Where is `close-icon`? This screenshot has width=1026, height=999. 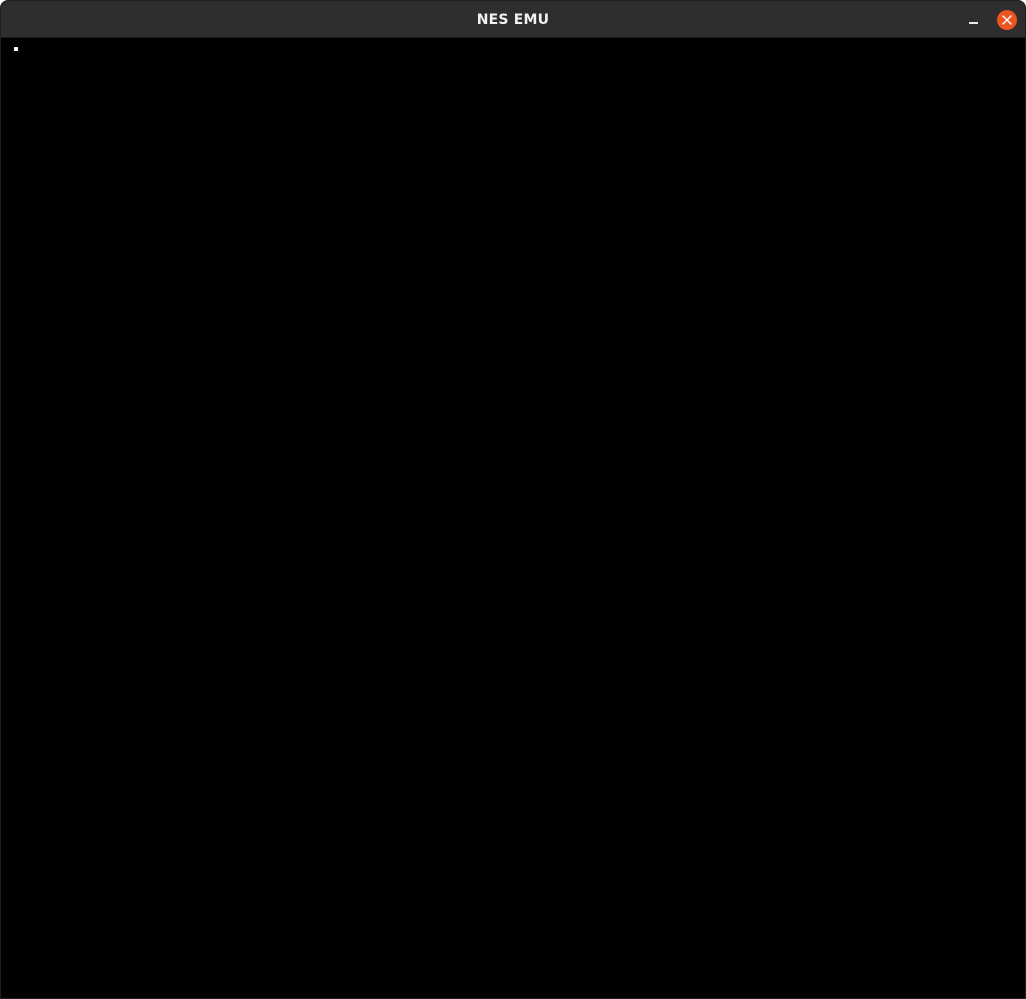
close-icon is located at coordinates (1007, 20).